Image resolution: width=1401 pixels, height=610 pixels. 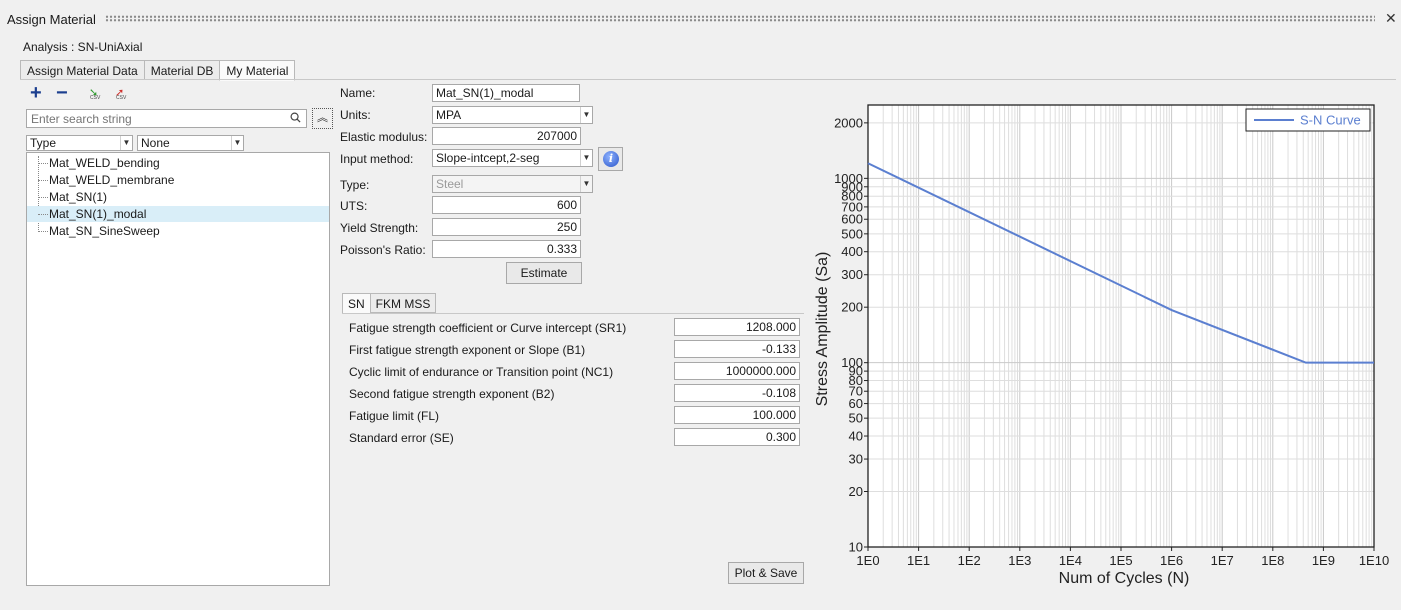 What do you see at coordinates (737, 393) in the screenshot?
I see `b2-field: -0.108` at bounding box center [737, 393].